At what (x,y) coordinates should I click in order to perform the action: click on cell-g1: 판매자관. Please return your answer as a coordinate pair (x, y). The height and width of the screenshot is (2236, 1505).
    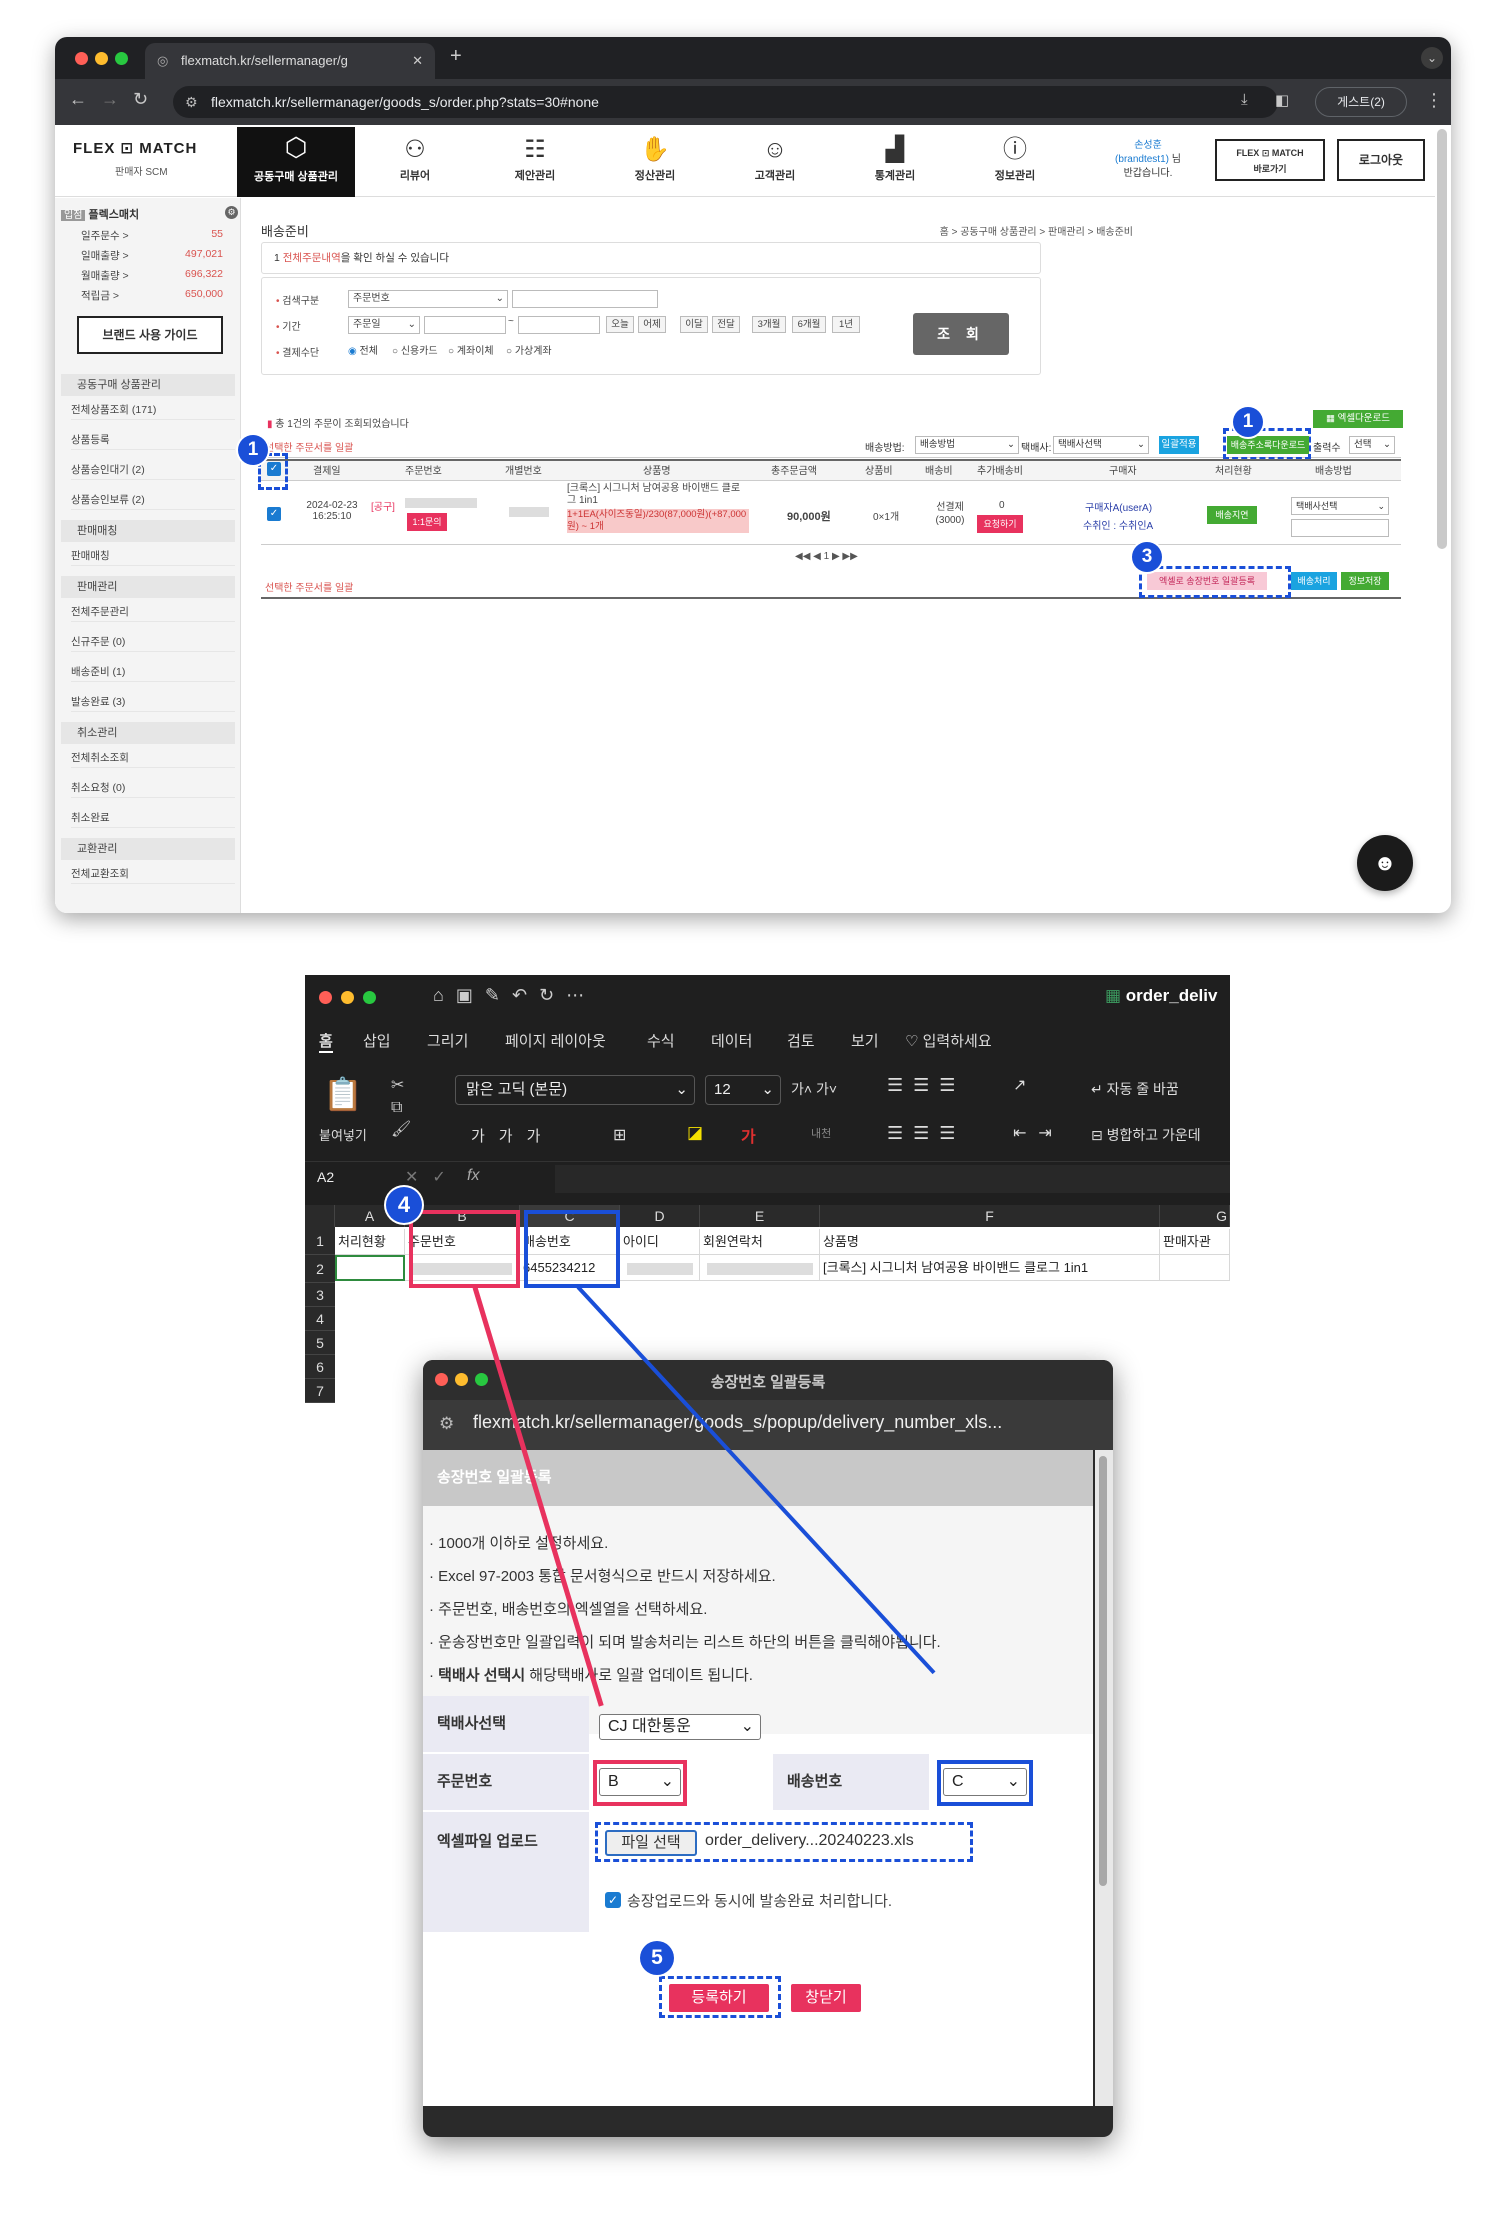
    Looking at the image, I should click on (1195, 1242).